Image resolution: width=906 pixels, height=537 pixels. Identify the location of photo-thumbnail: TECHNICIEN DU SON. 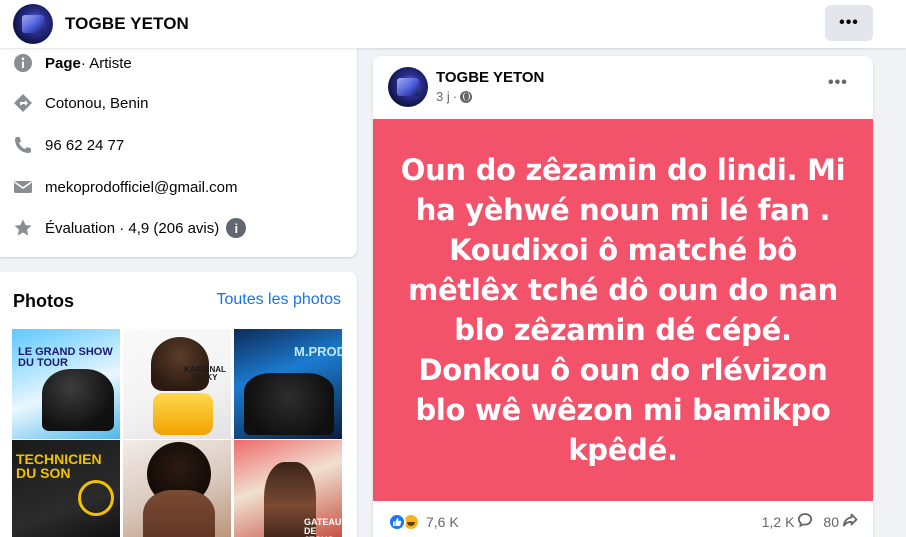
(66, 488).